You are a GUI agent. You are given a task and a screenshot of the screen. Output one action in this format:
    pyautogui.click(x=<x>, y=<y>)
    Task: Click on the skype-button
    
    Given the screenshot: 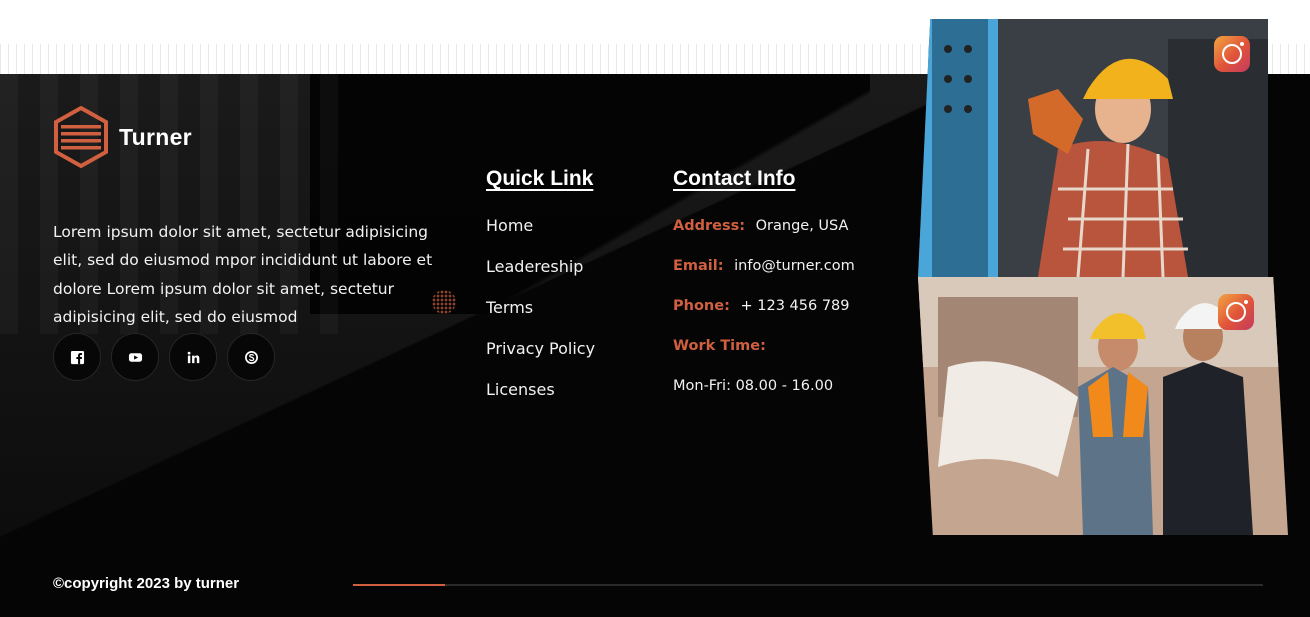 What is the action you would take?
    pyautogui.click(x=251, y=357)
    